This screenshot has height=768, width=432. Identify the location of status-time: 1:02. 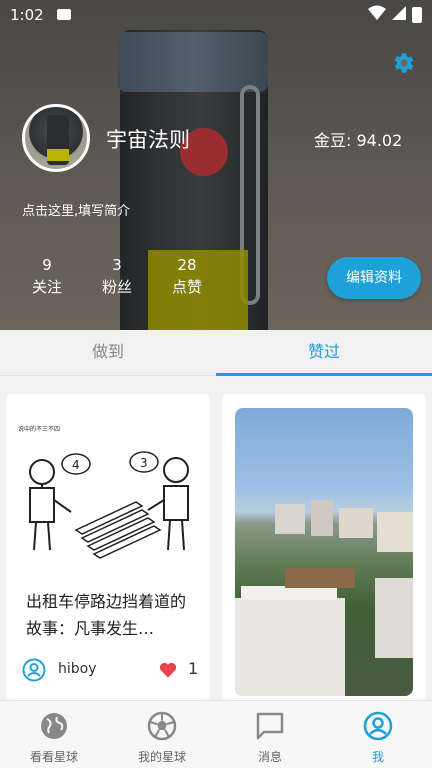
(27, 15).